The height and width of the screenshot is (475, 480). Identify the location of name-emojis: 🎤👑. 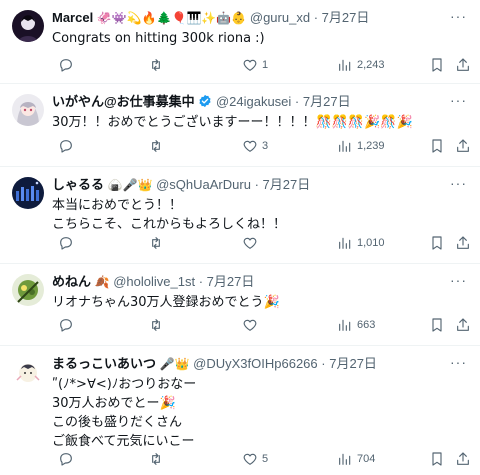
(174, 364).